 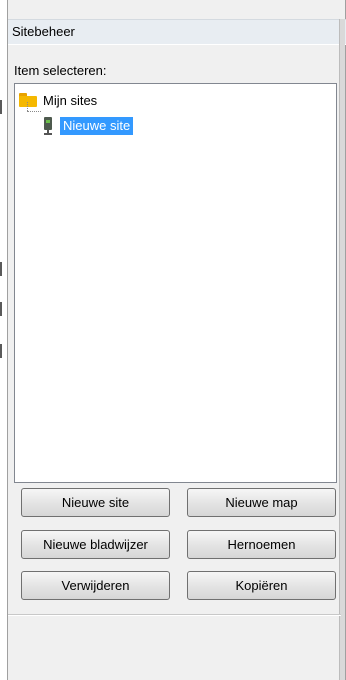 I want to click on select-item-label: Item selecteren:, so click(x=60, y=70).